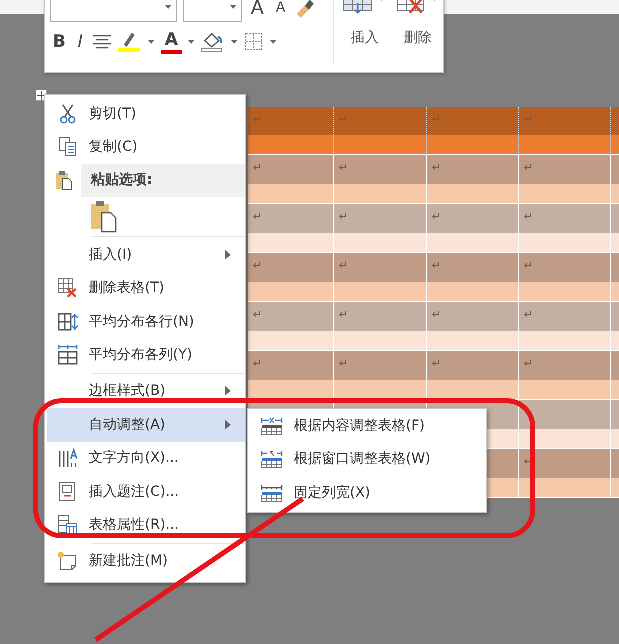  What do you see at coordinates (80, 42) in the screenshot?
I see `italic-button: I` at bounding box center [80, 42].